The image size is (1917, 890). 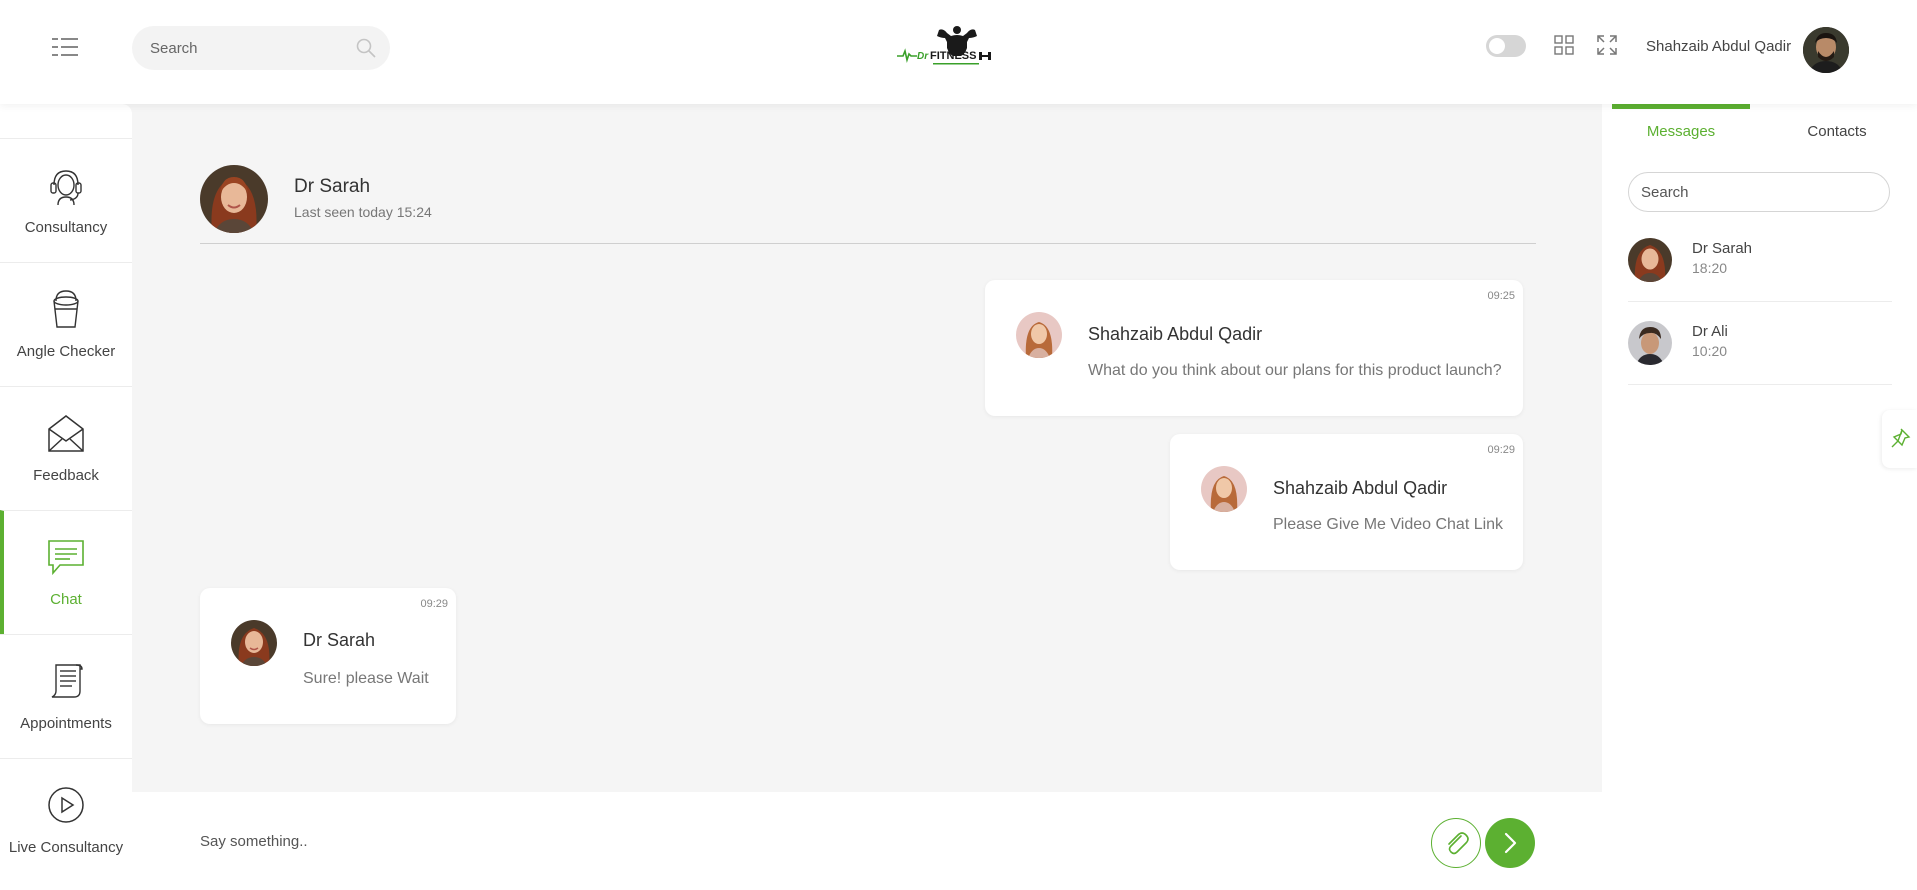 I want to click on play-circle-icon, so click(x=66, y=805).